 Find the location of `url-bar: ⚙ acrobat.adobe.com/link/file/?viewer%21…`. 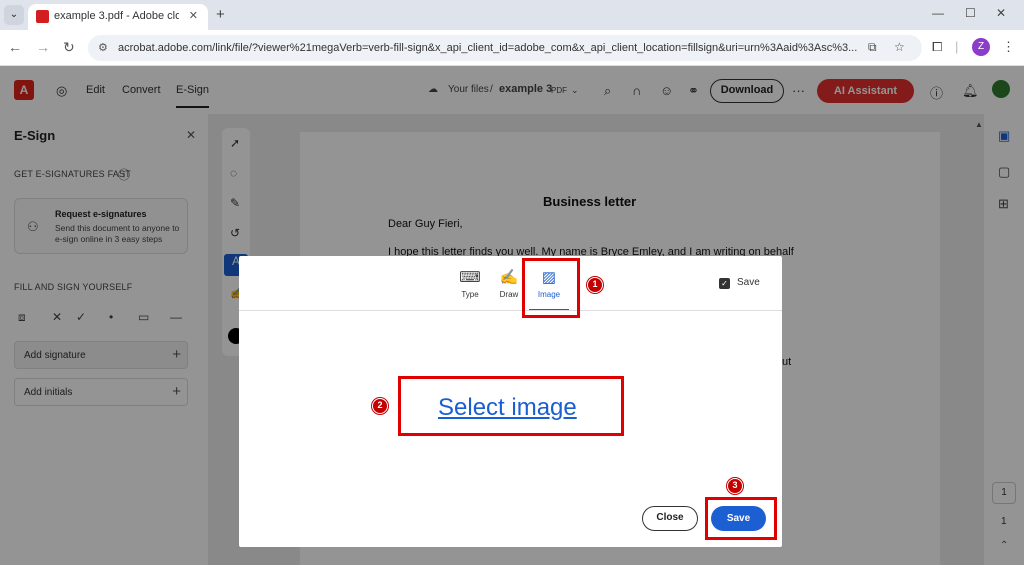

url-bar: ⚙ acrobat.adobe.com/link/file/?viewer%21… is located at coordinates (505, 48).